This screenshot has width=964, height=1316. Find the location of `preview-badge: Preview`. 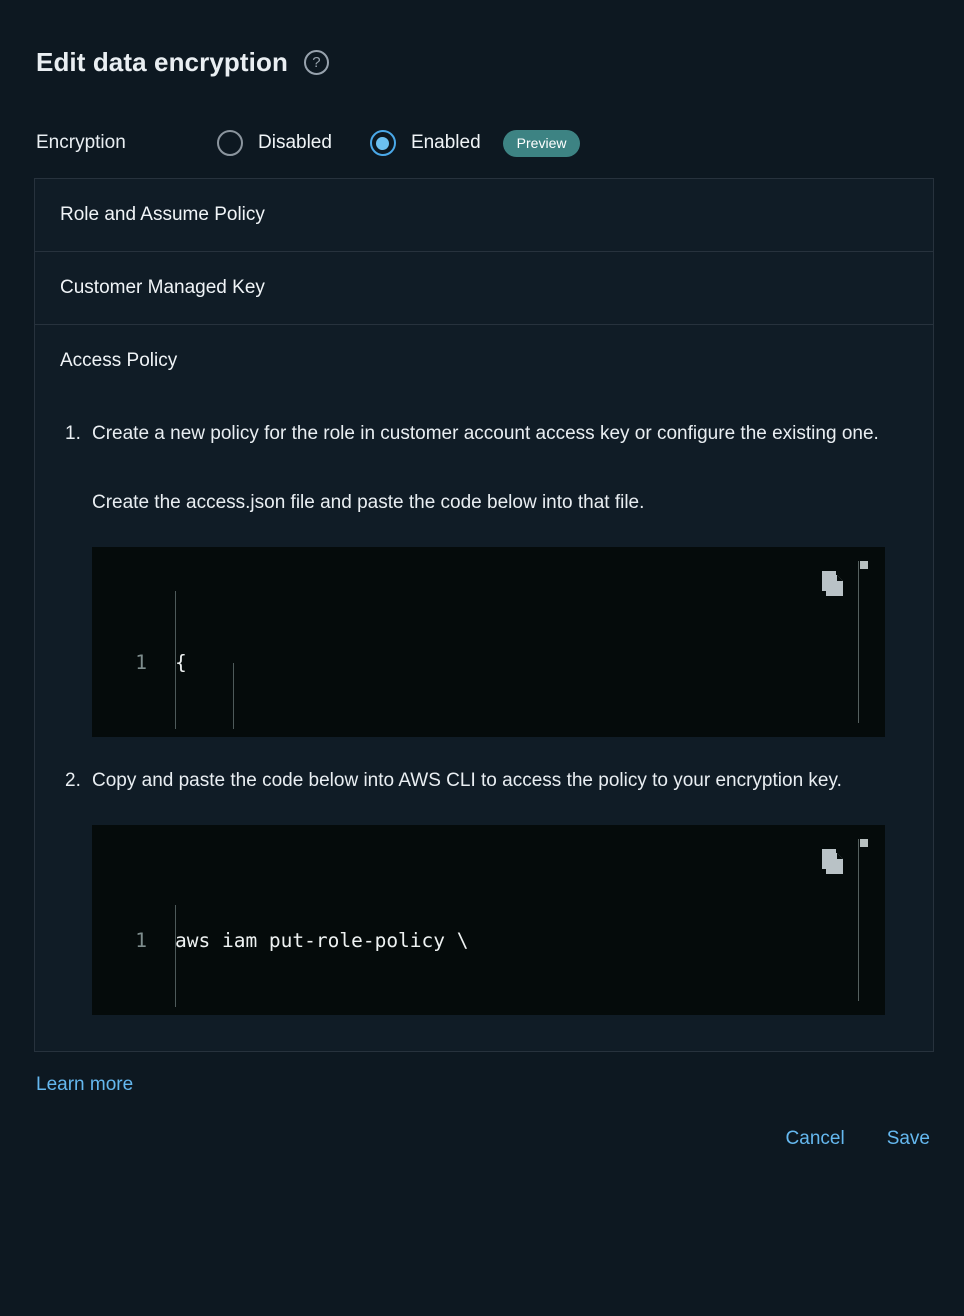

preview-badge: Preview is located at coordinates (541, 143).